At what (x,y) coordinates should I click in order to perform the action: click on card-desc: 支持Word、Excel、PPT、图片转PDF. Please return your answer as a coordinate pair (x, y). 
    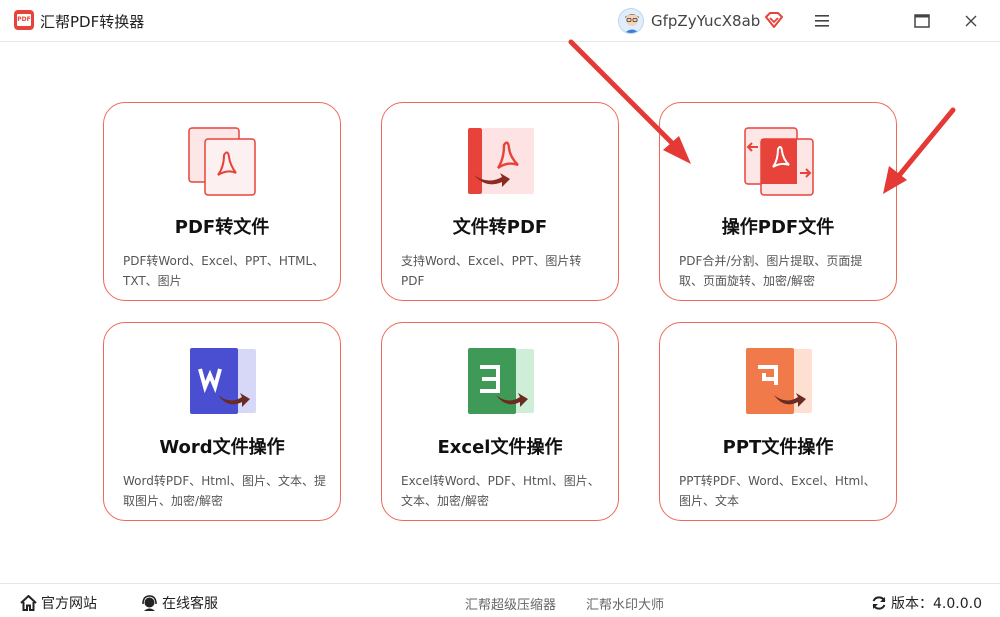
    Looking at the image, I should click on (491, 271).